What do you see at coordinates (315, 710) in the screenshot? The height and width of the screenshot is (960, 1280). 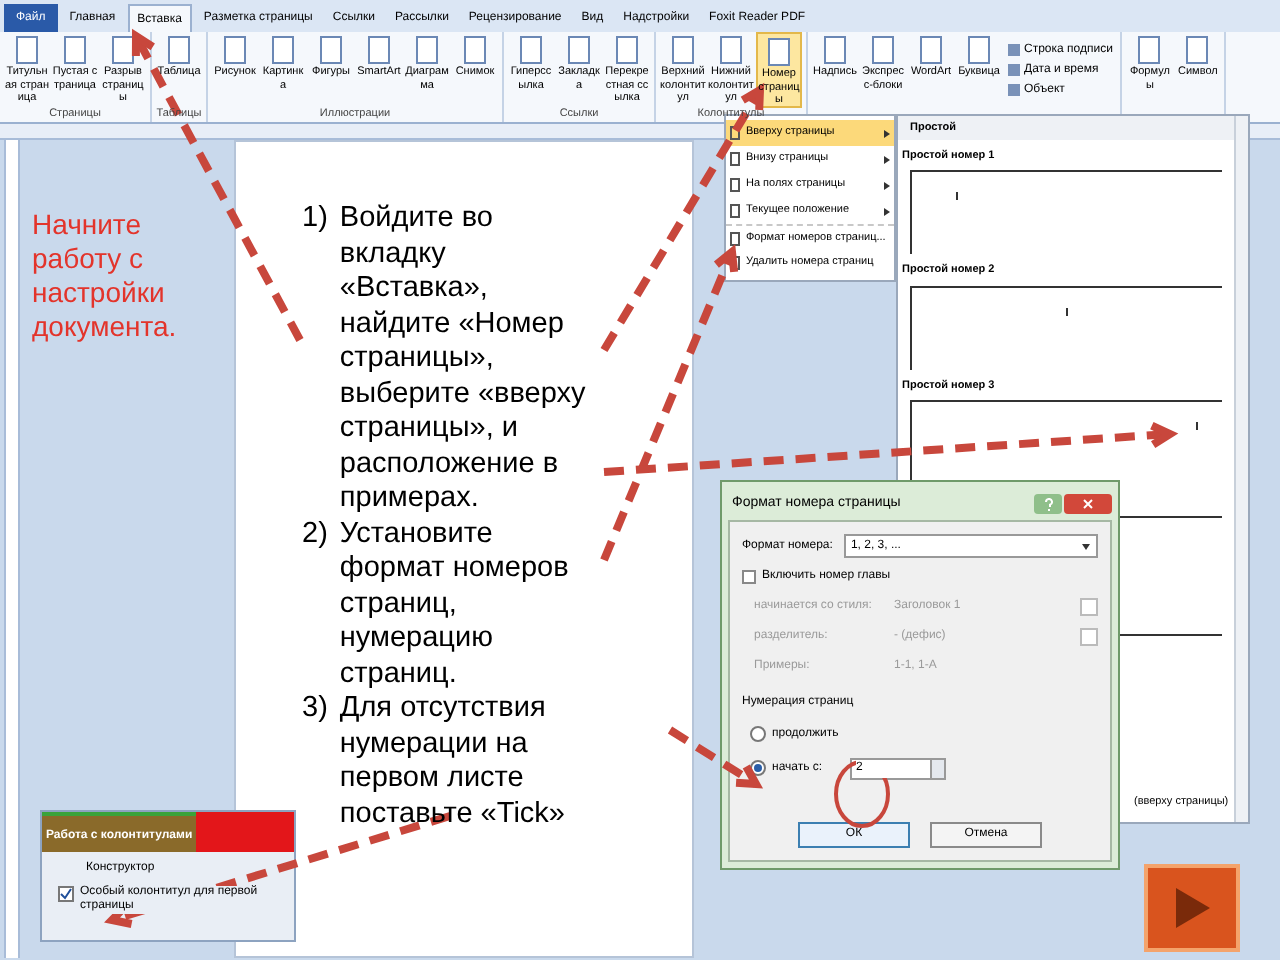 I see `list-number: 3)` at bounding box center [315, 710].